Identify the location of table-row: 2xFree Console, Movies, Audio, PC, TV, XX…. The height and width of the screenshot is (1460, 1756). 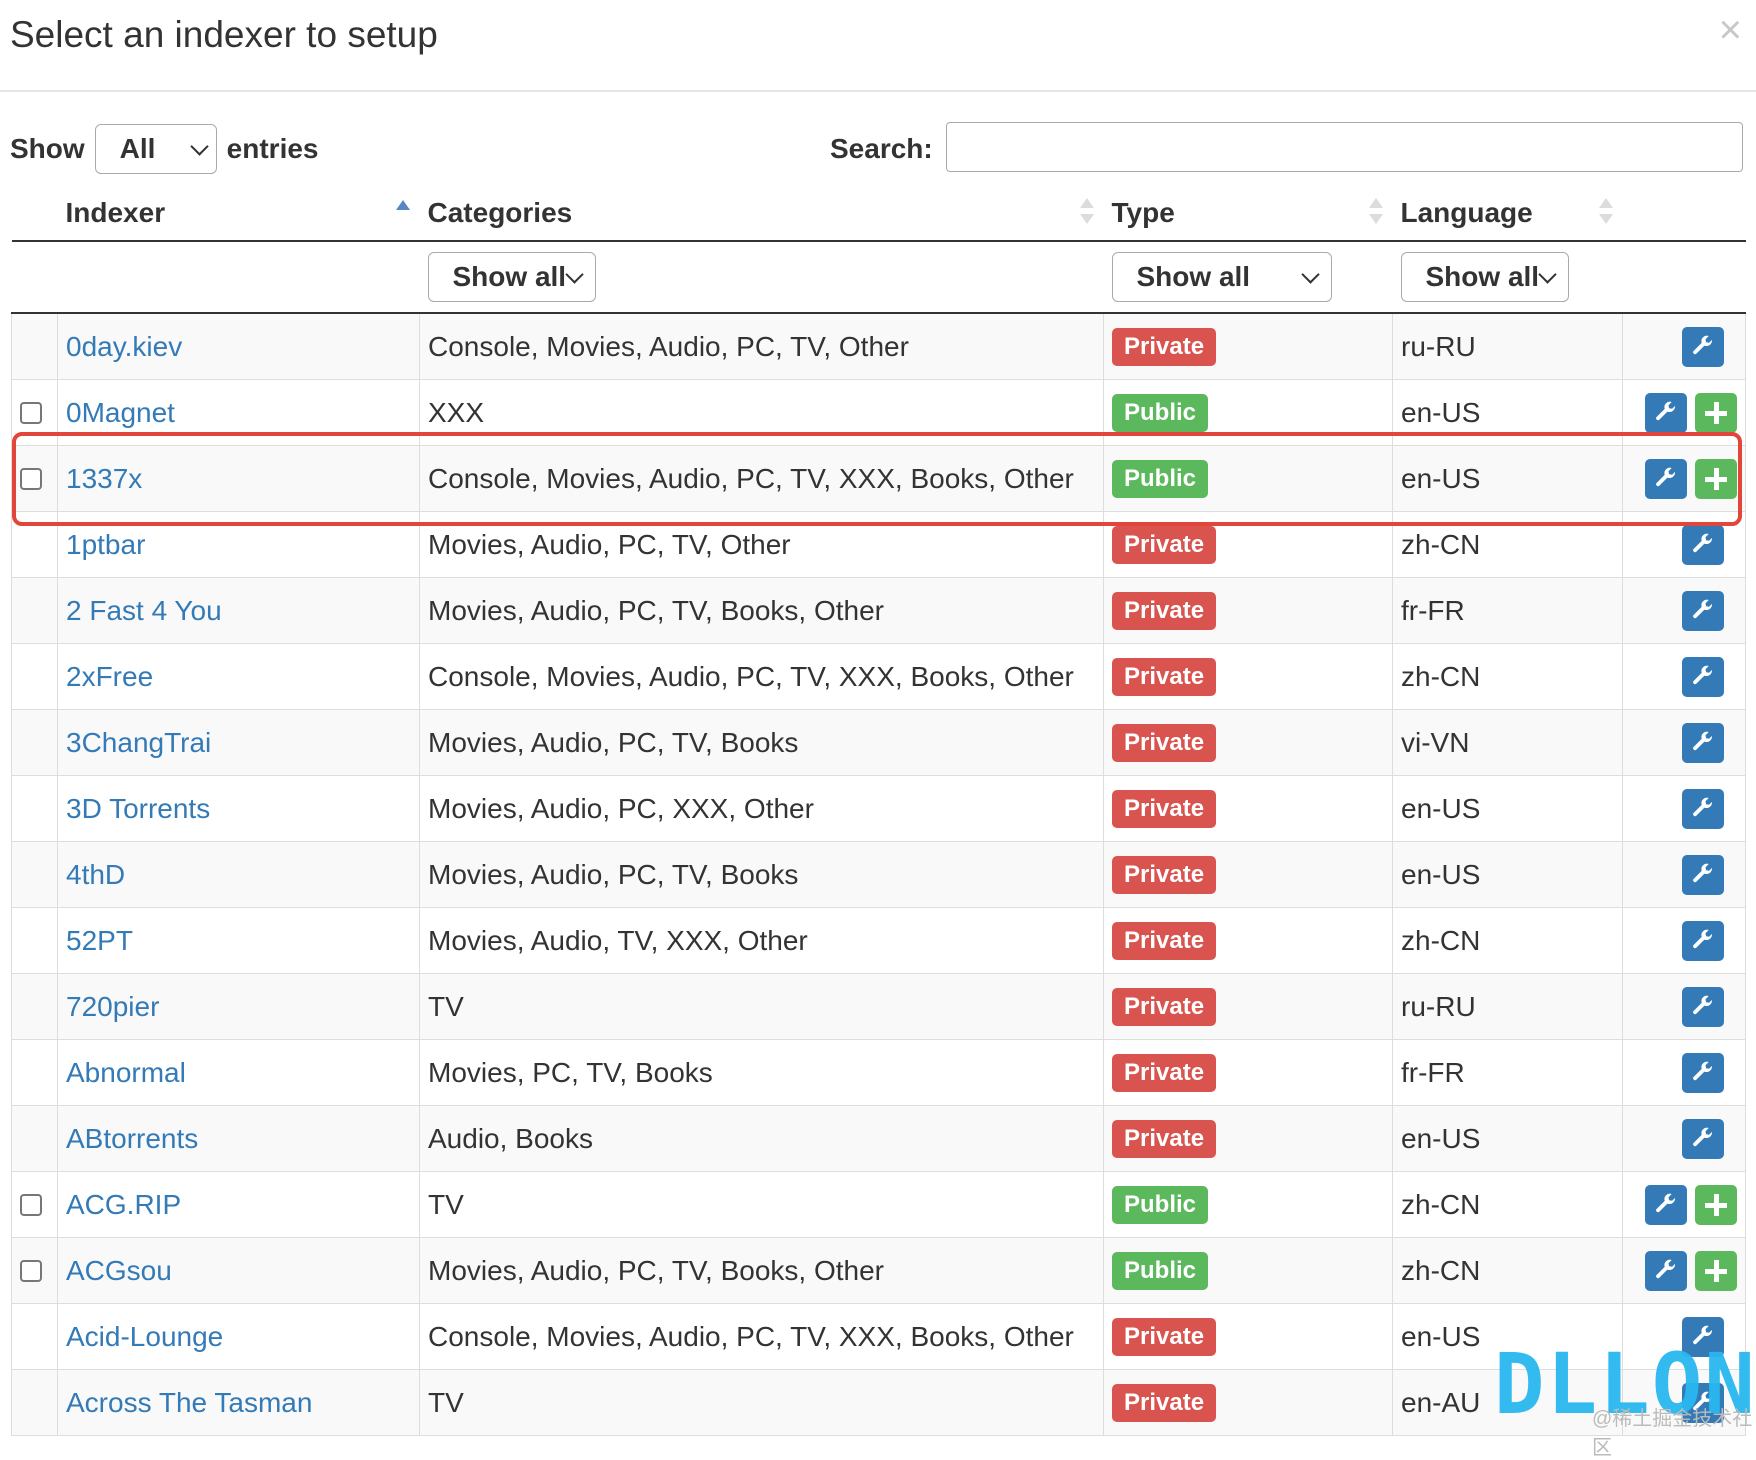
(878, 676).